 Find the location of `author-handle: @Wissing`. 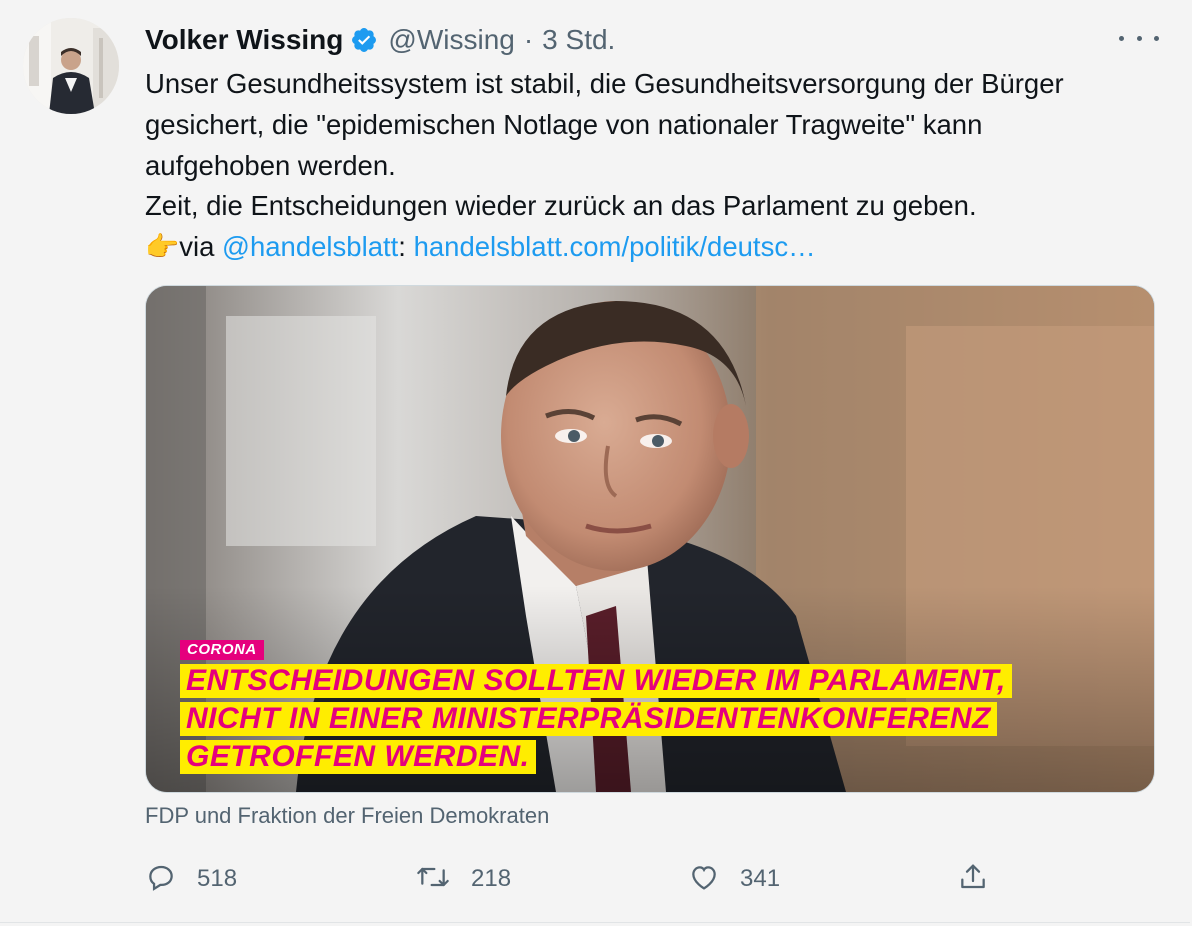

author-handle: @Wissing is located at coordinates (451, 40).